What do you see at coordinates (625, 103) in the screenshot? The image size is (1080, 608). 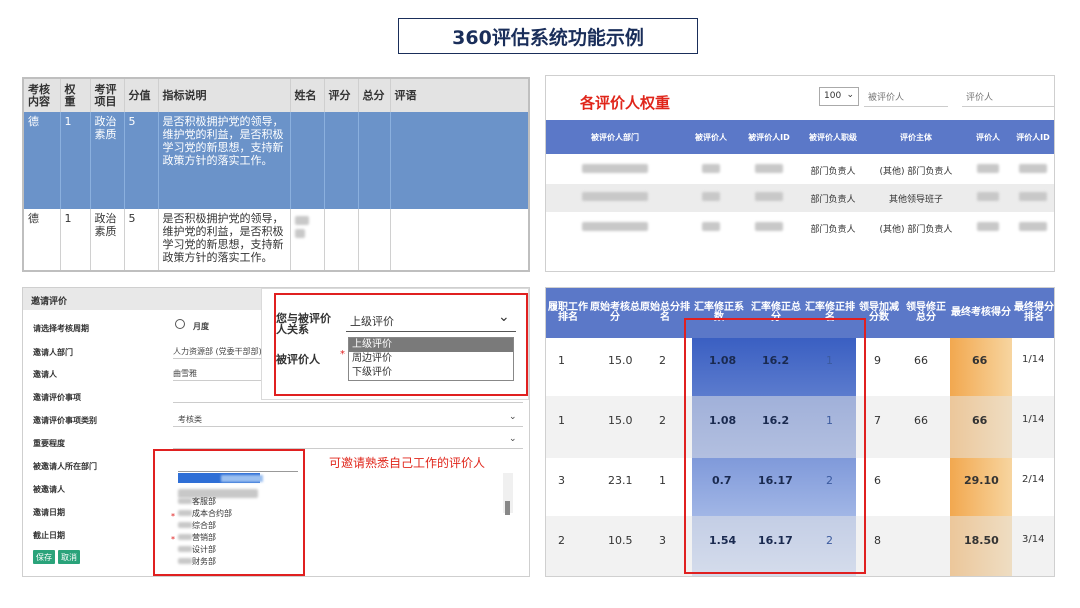 I see `weights-heading: 各评价人权重` at bounding box center [625, 103].